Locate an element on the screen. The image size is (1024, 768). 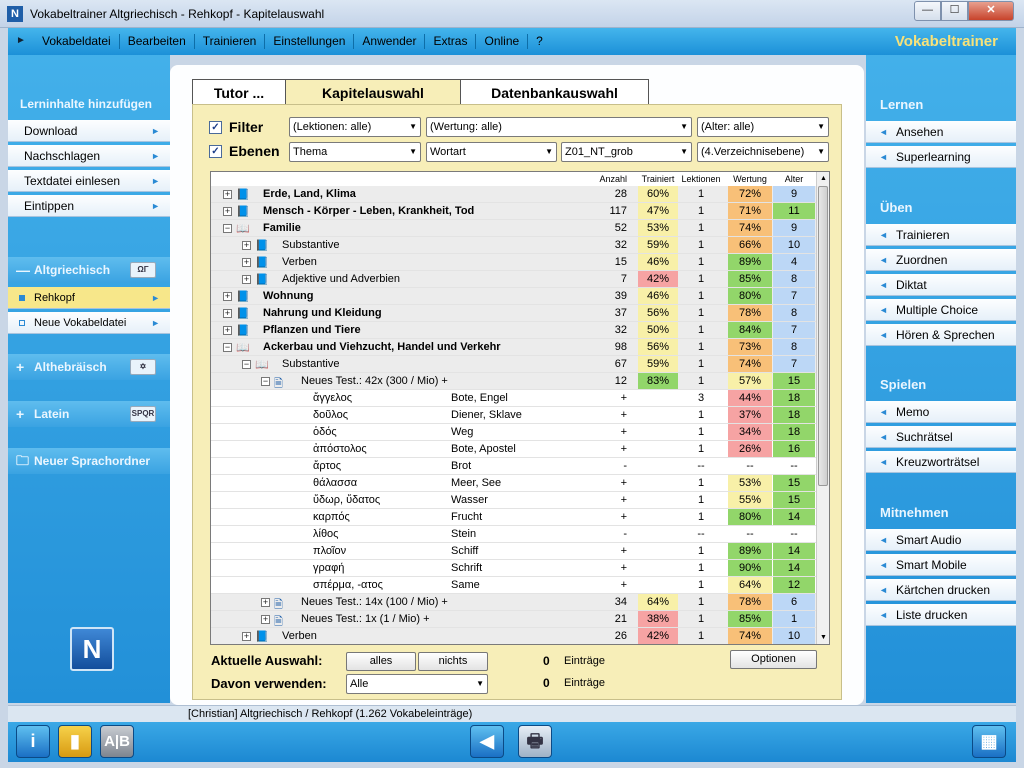
chapter-row: − 📖 Familie 52 53% 1 74% 9 is located at coordinates (513, 228).